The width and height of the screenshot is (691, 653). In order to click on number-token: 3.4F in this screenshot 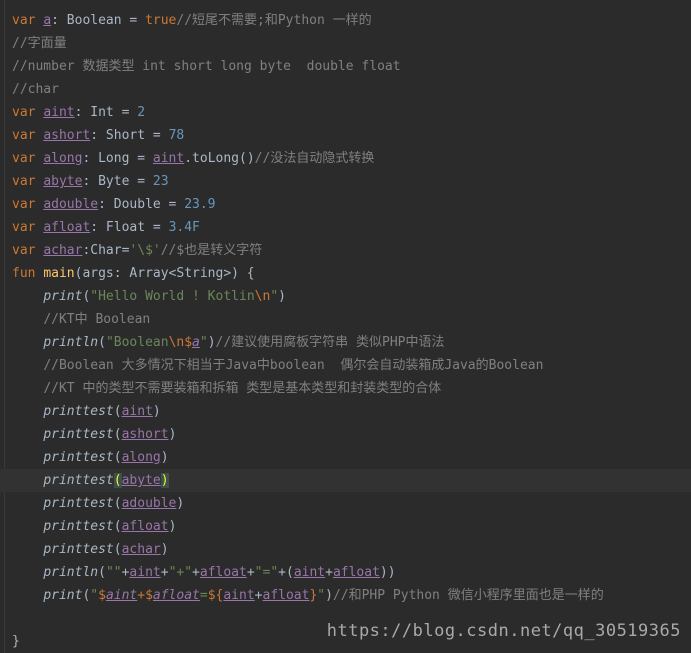, I will do `click(184, 227)`.